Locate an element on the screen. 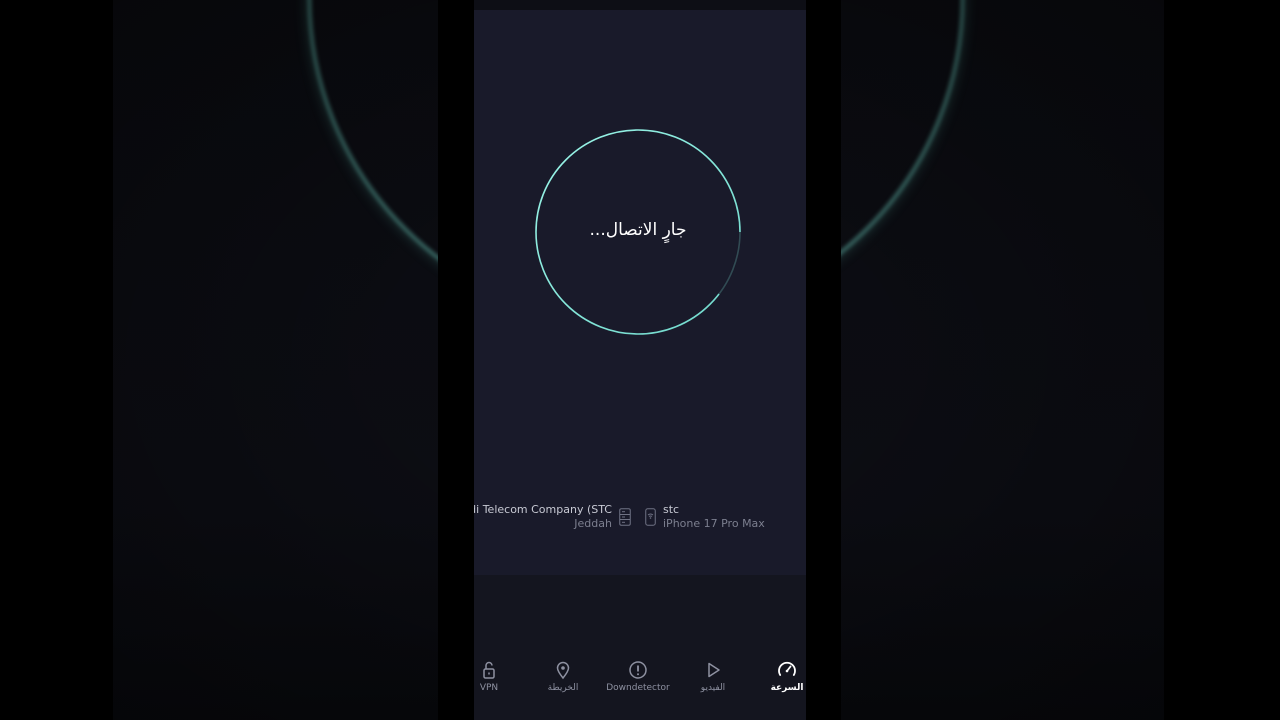  isp-name: Saudi Telecom Company (STC is located at coordinates (543, 509).